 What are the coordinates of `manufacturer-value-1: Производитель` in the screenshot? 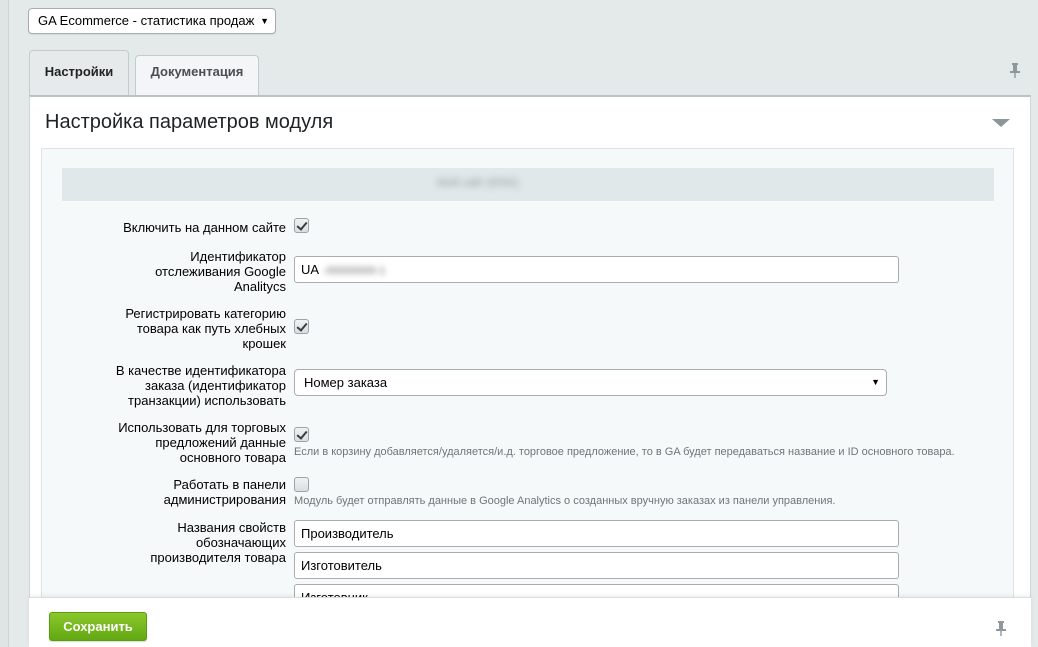 It's located at (347, 533).